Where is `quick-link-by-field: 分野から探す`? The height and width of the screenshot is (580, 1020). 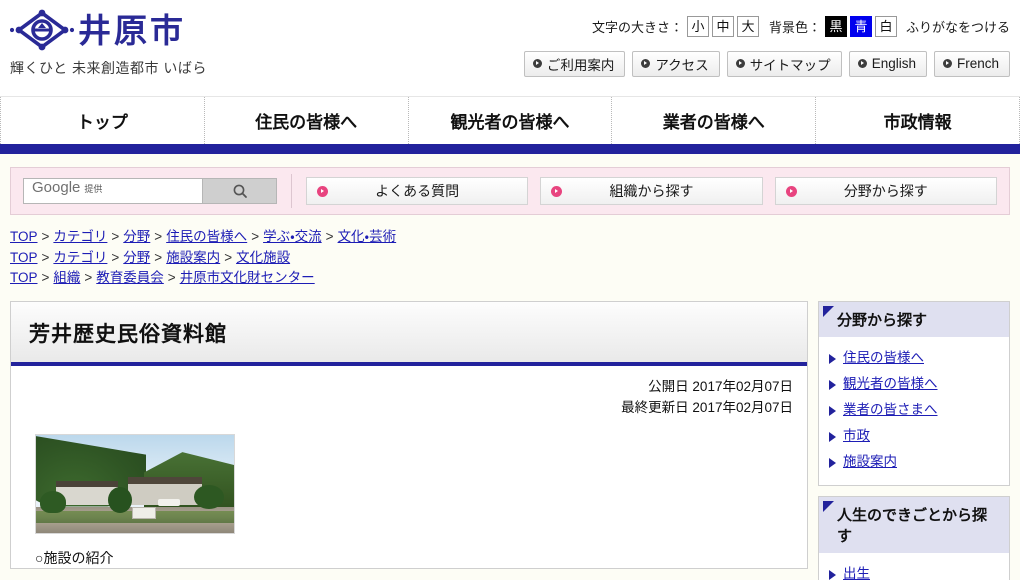 quick-link-by-field: 分野から探す is located at coordinates (885, 191).